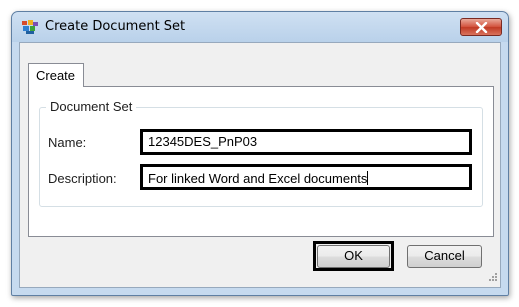 Image resolution: width=519 pixels, height=307 pixels. I want to click on tab-create: Create, so click(56, 75).